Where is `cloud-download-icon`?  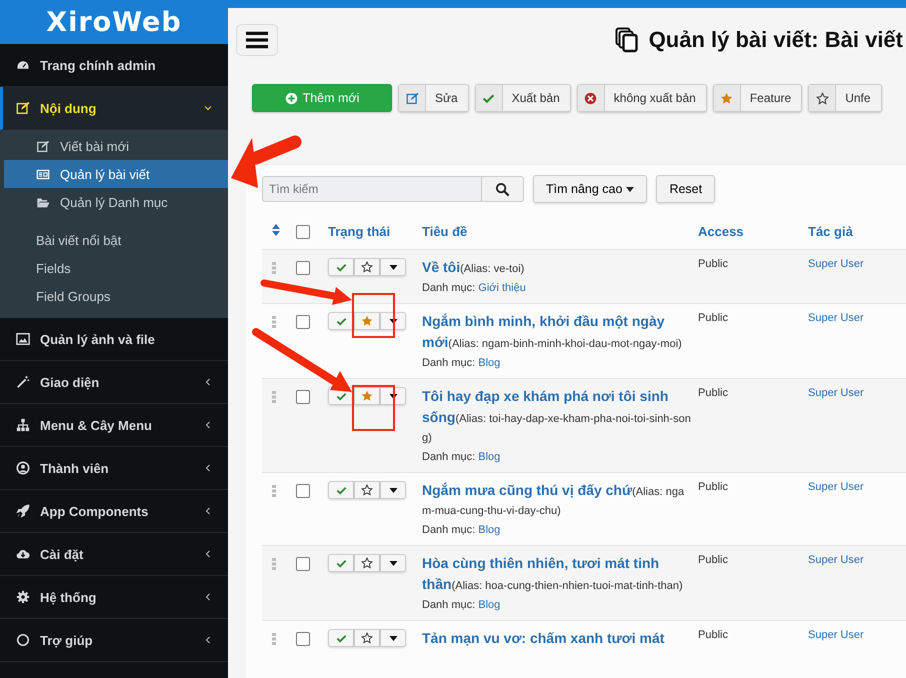
cloud-download-icon is located at coordinates (23, 554).